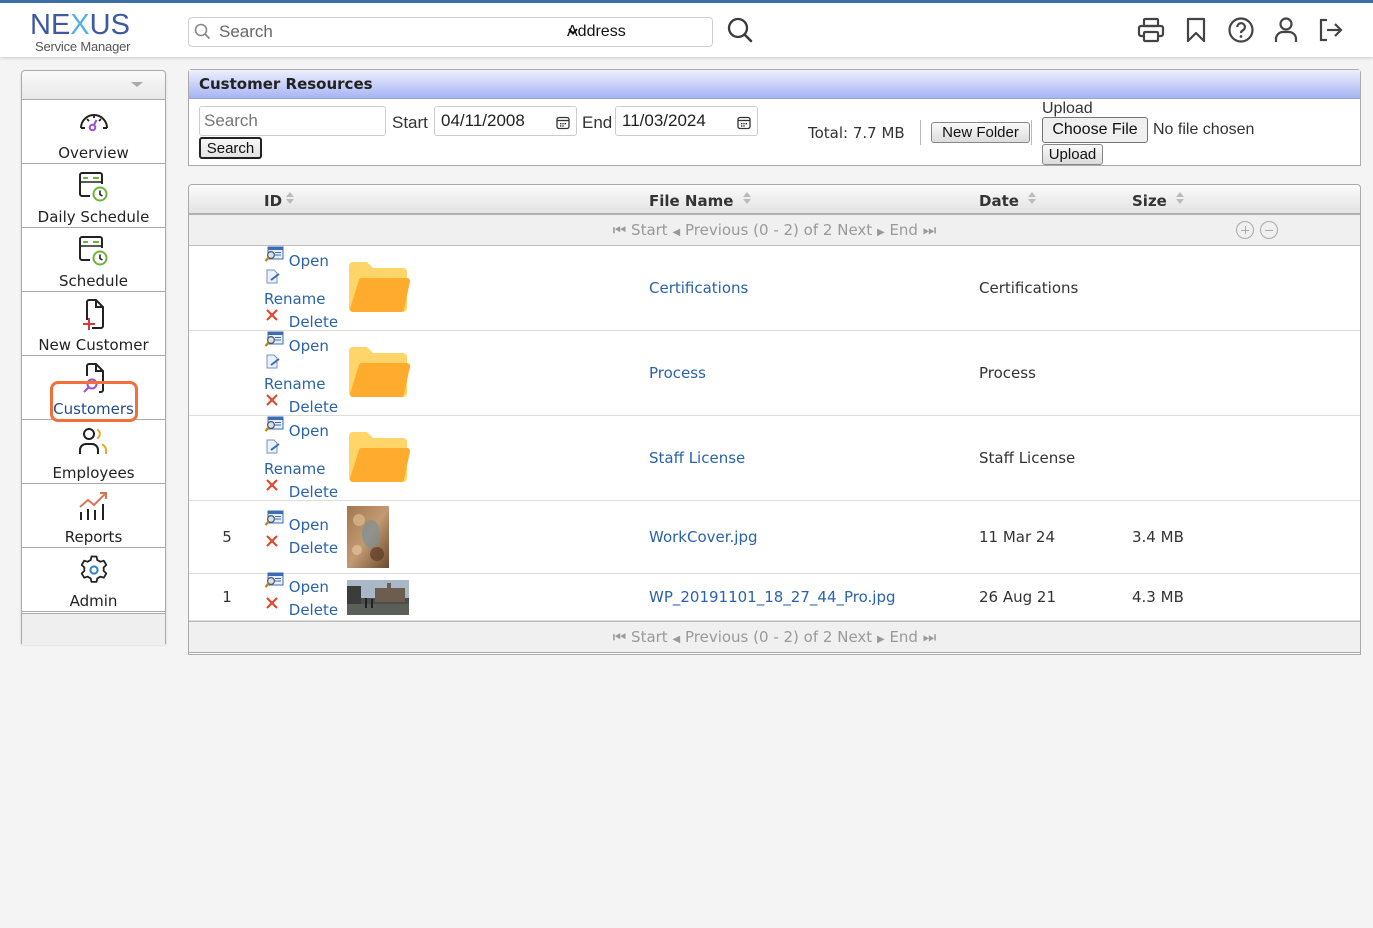 This screenshot has width=1373, height=928. Describe the element at coordinates (377, 32) in the screenshot. I see `global-search-input` at that location.